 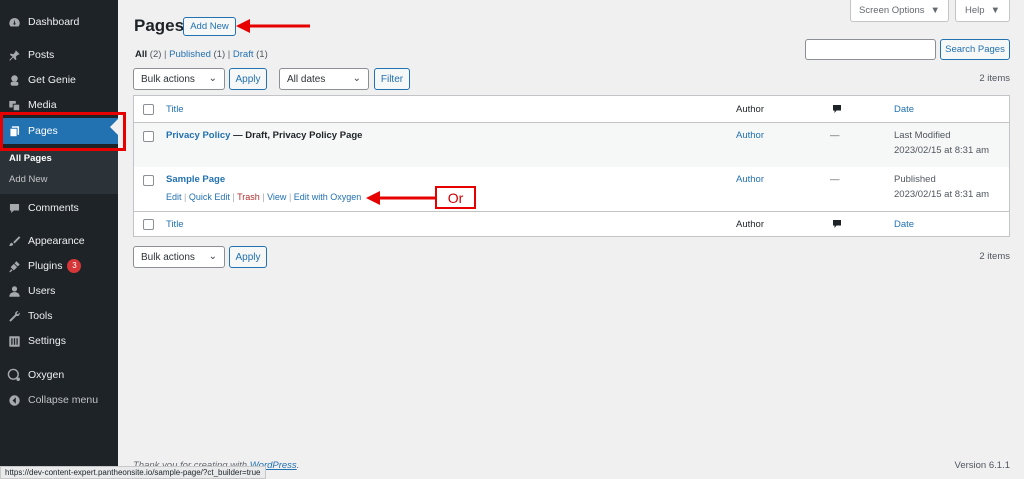 I want to click on edit-with-oxygen-action: Edit with Oxygen, so click(x=328, y=197).